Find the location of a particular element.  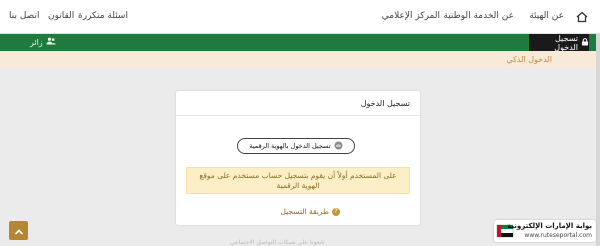

users-icon is located at coordinates (51, 42).